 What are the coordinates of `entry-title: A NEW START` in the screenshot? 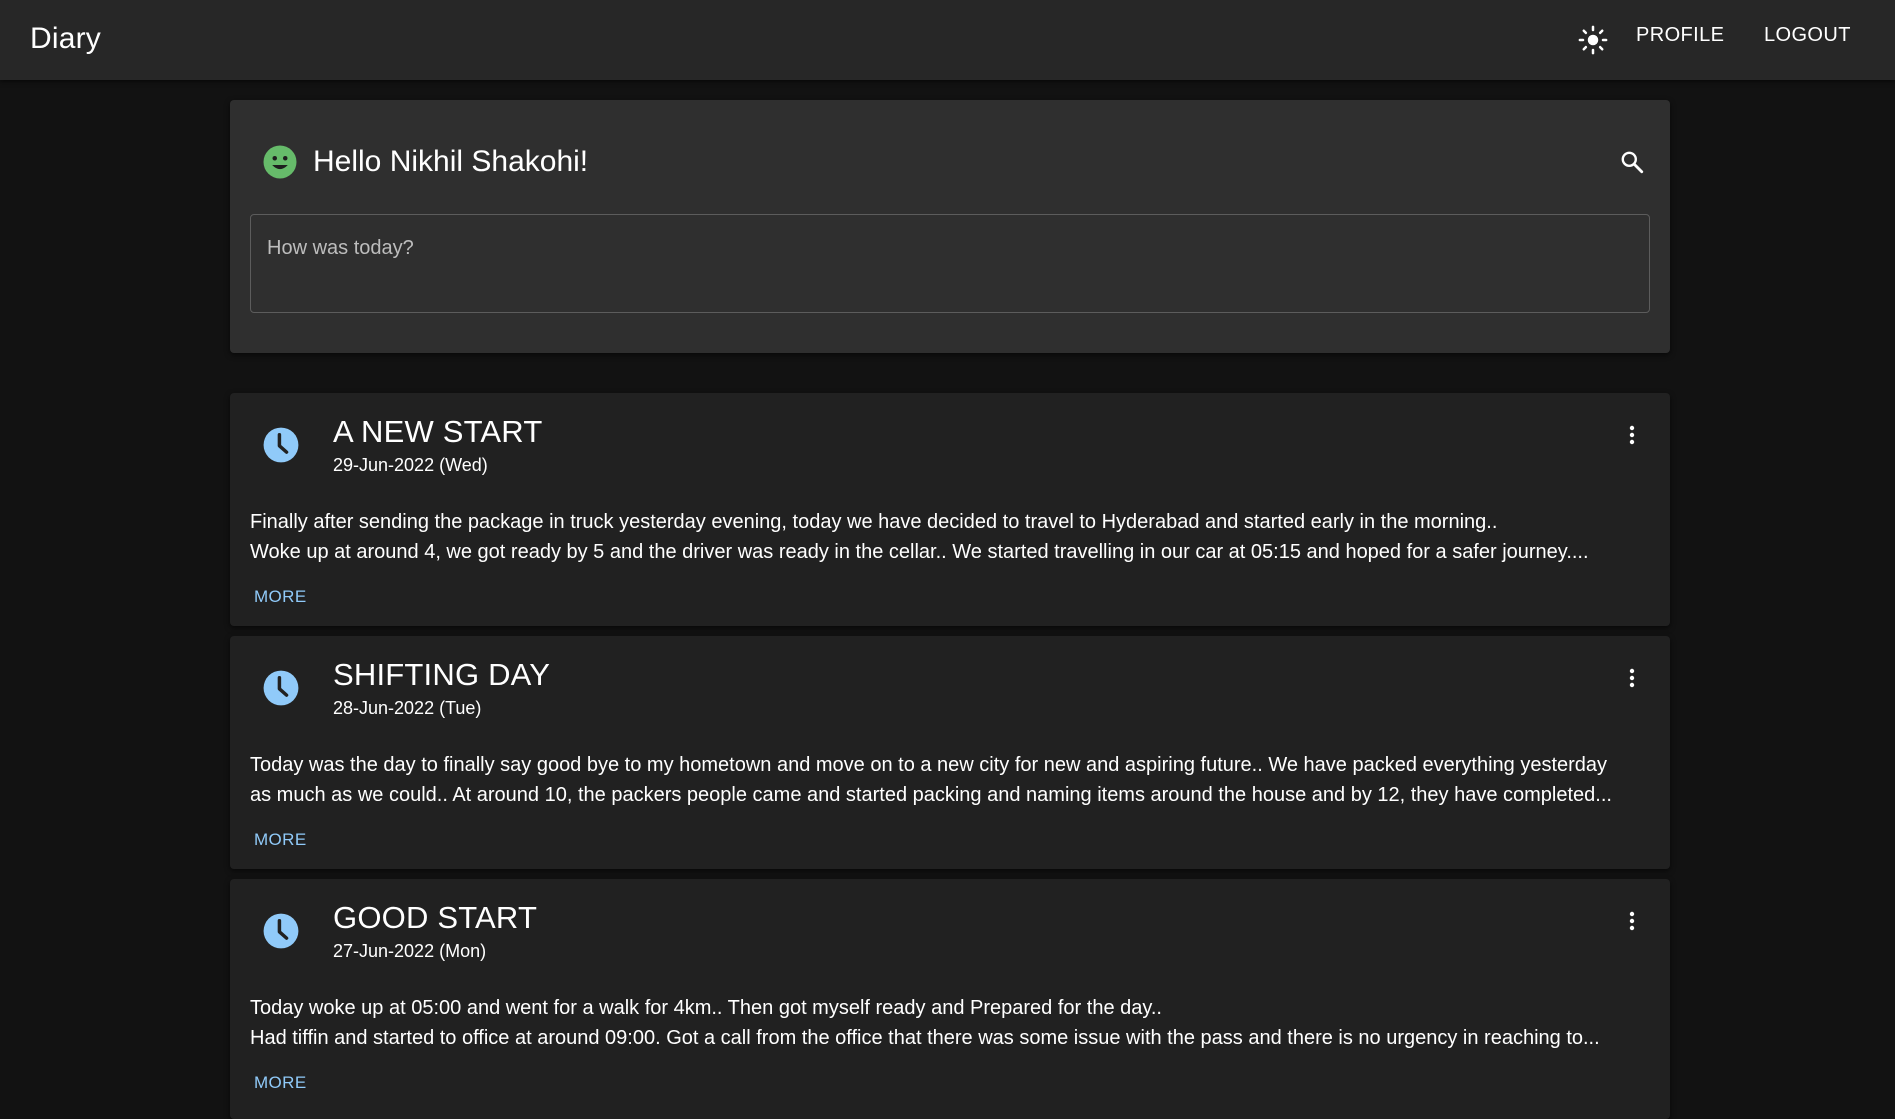 It's located at (438, 431).